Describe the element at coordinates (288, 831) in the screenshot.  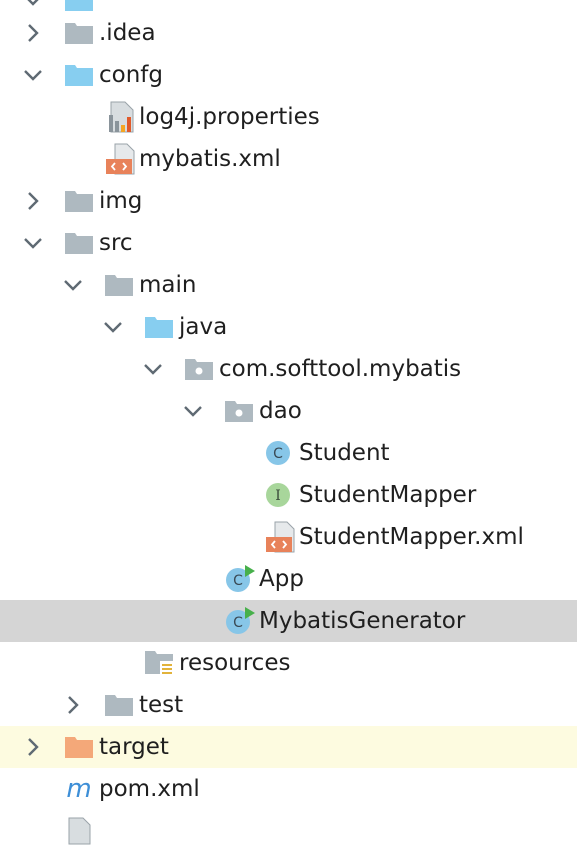
I see `tree-row-partial` at that location.